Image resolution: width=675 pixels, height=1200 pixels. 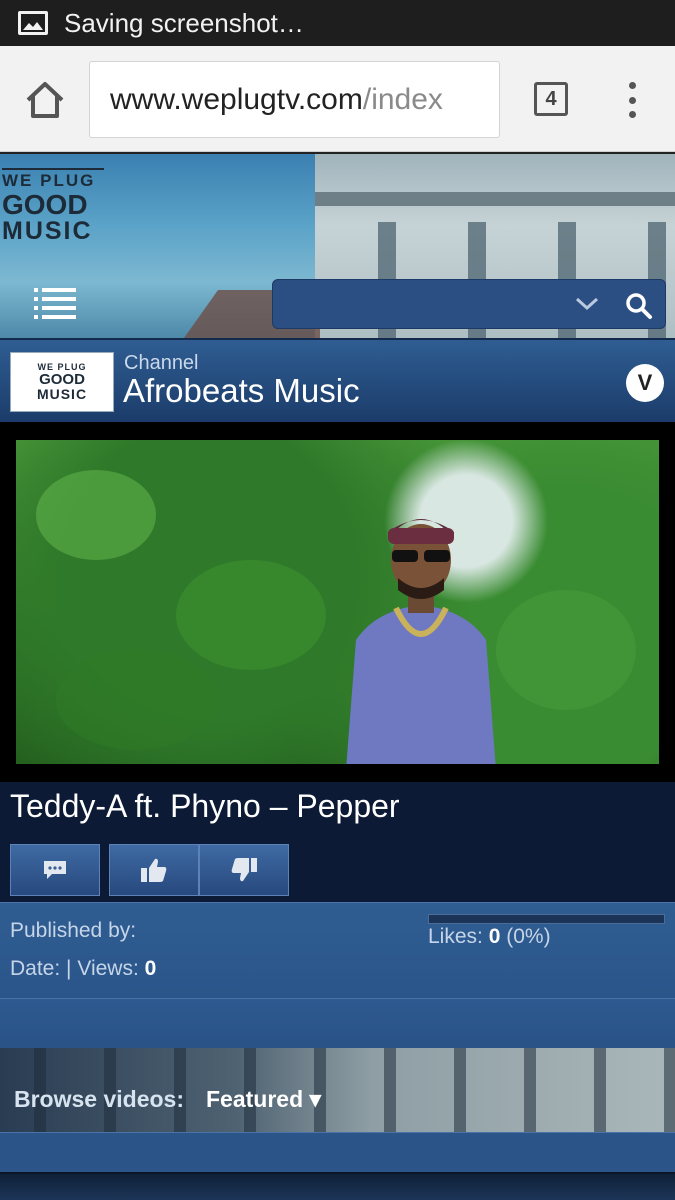 What do you see at coordinates (402, 99) in the screenshot?
I see `url-path: /index` at bounding box center [402, 99].